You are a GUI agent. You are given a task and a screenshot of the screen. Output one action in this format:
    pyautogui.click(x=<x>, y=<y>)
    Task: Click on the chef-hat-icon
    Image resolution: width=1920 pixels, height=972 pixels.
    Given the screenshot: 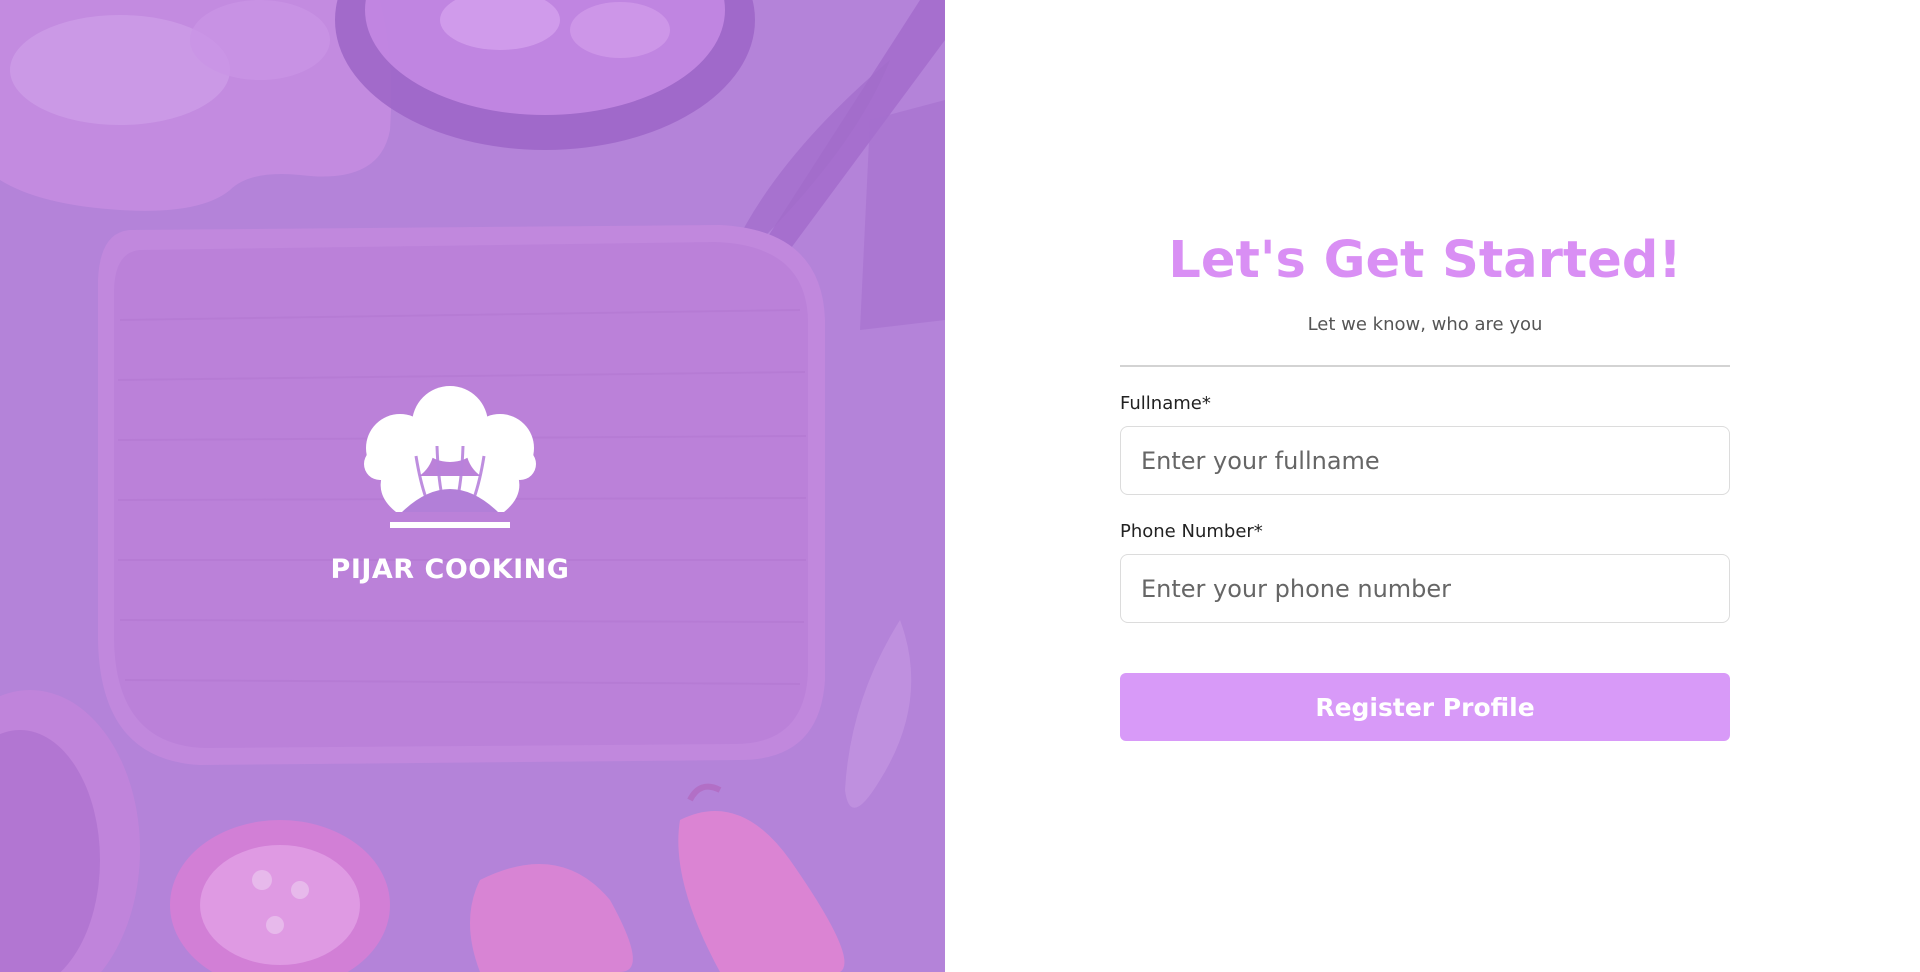 What is the action you would take?
    pyautogui.click(x=450, y=457)
    